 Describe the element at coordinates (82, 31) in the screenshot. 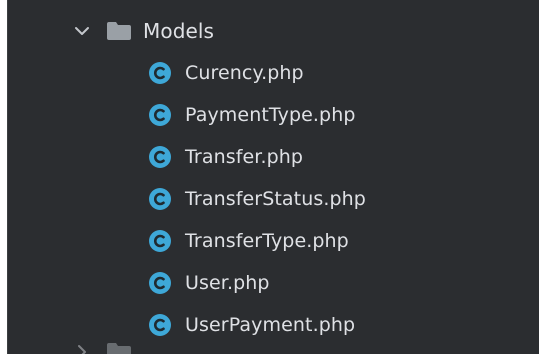

I see `chevron-down-icon` at that location.